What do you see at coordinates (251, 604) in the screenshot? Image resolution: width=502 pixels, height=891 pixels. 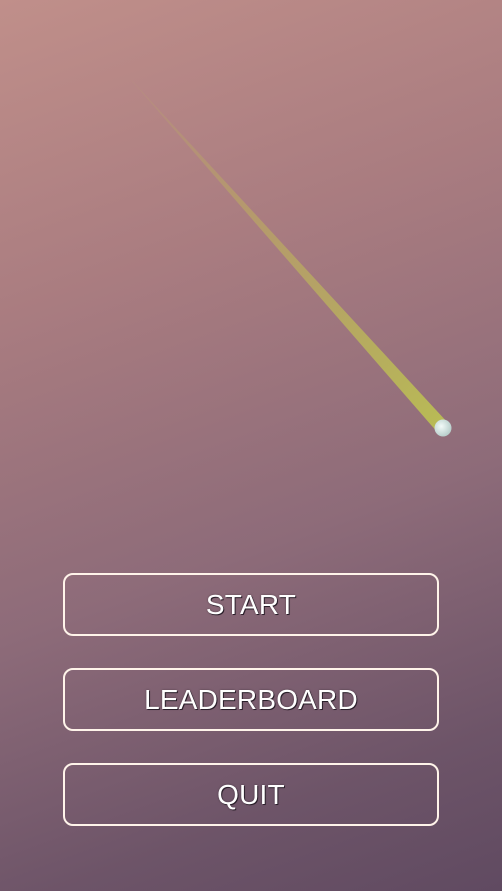 I see `start-button: START` at bounding box center [251, 604].